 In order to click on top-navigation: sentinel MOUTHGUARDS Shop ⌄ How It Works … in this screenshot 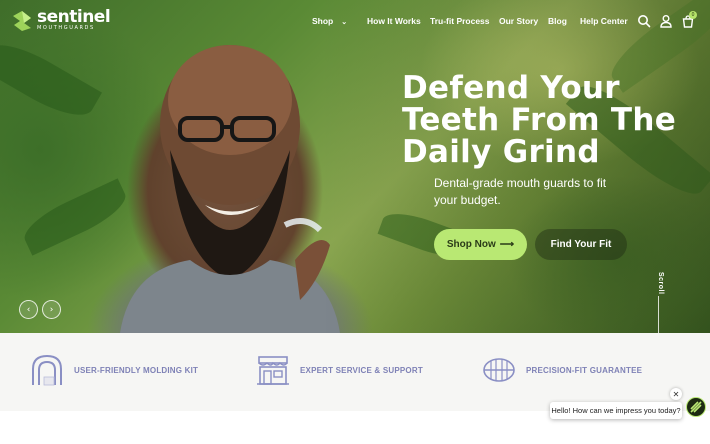, I will do `click(355, 21)`.